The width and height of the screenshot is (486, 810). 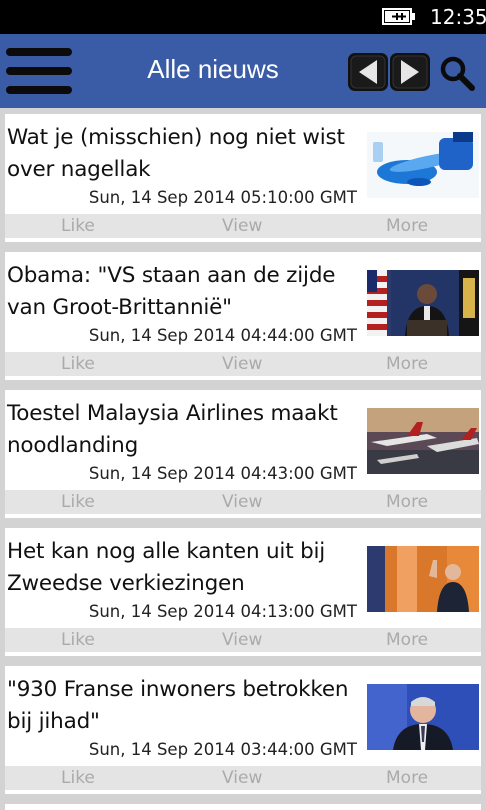 What do you see at coordinates (39, 71) in the screenshot?
I see `hamburger-menu-icon` at bounding box center [39, 71].